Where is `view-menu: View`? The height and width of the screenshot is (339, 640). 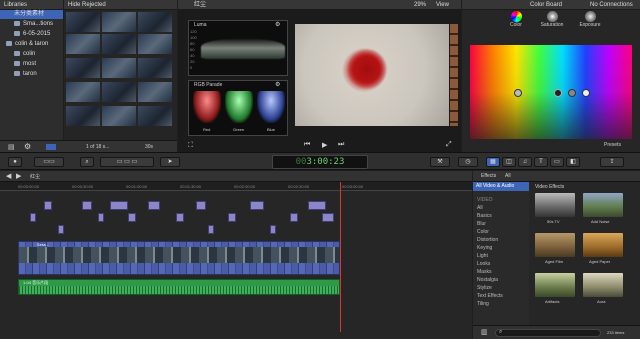 view-menu: View is located at coordinates (442, 5).